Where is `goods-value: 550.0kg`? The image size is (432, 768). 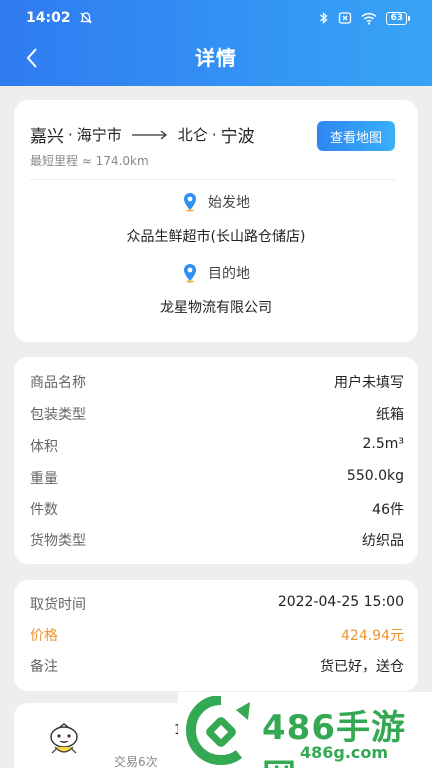 goods-value: 550.0kg is located at coordinates (375, 476).